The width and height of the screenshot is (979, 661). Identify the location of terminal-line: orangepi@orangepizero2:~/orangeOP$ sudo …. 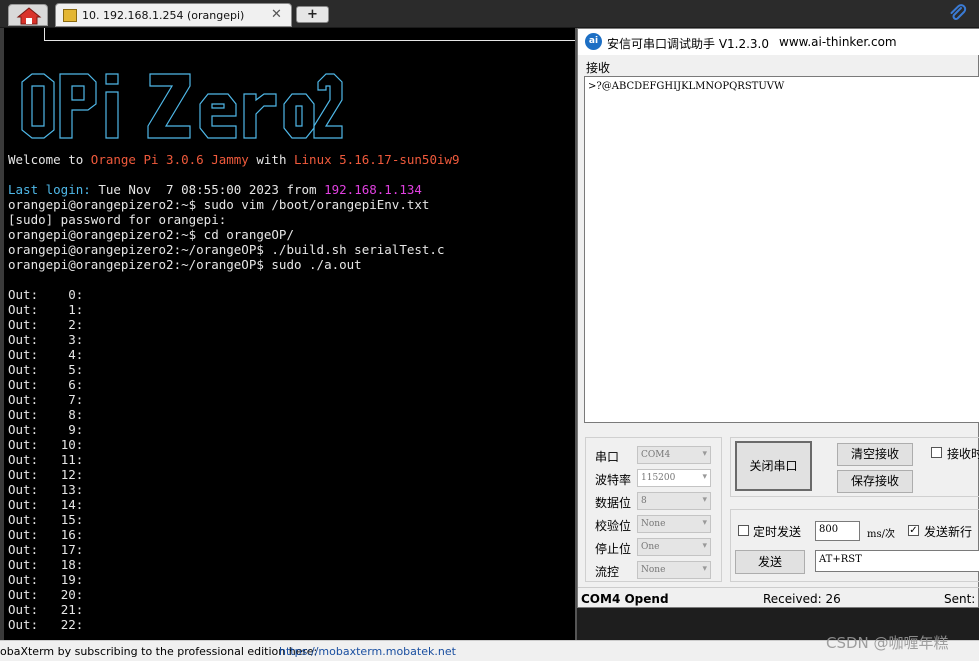
(234, 264).